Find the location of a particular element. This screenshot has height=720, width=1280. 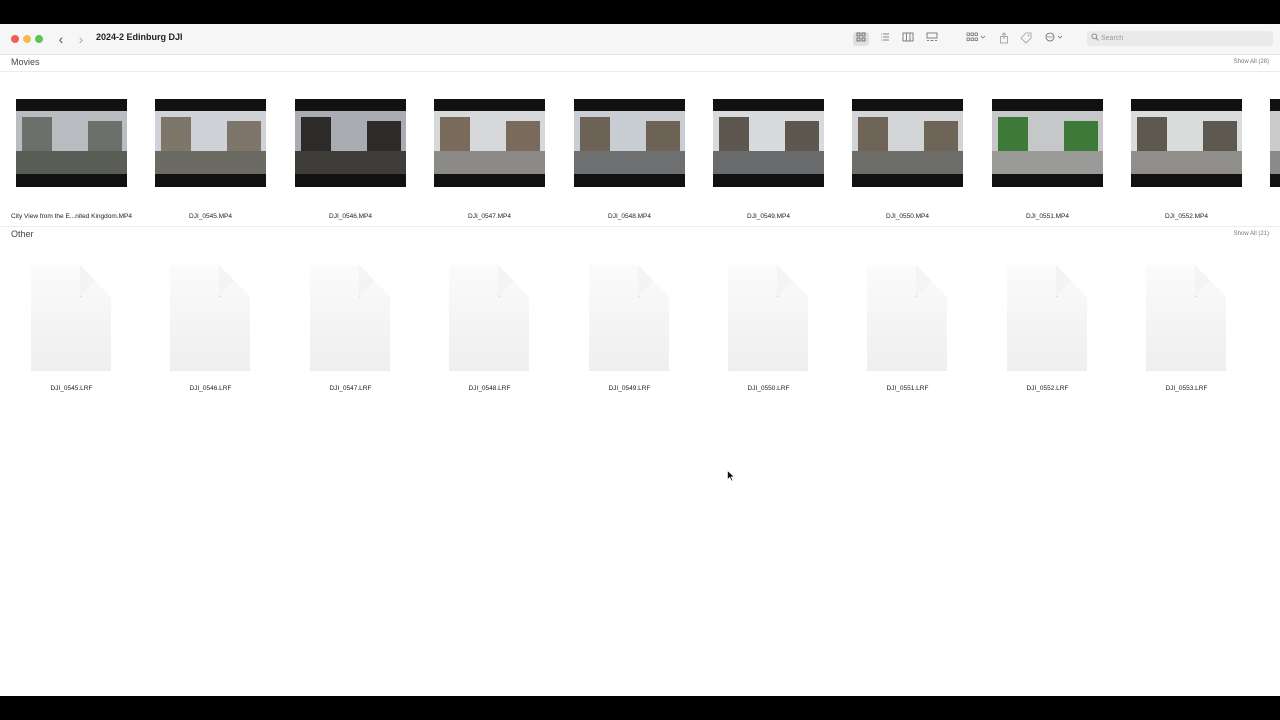

file-name-label: DJI_0546.MP4 is located at coordinates (350, 216).